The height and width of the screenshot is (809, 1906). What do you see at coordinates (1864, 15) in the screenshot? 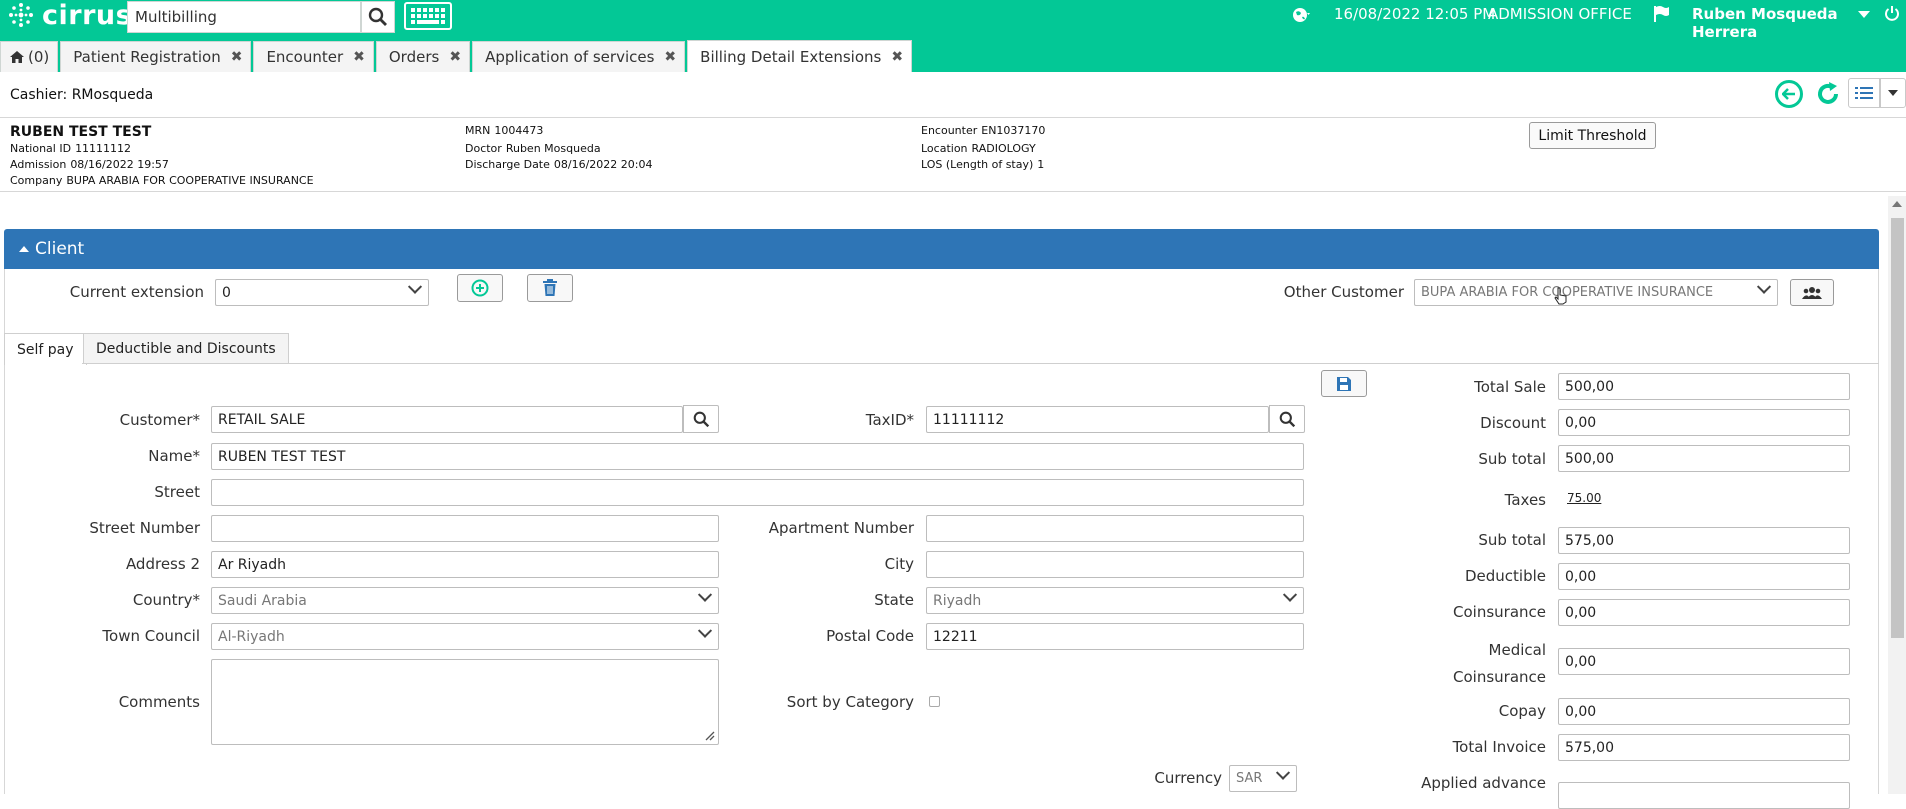
I see `user-menu-caret-icon` at bounding box center [1864, 15].